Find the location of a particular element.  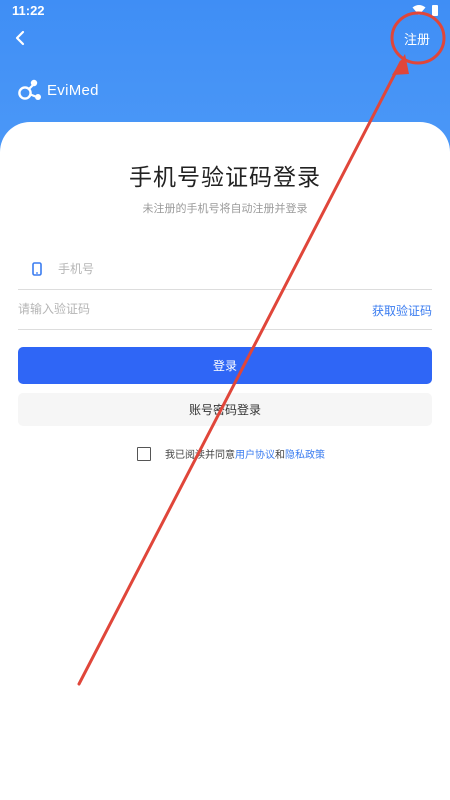

evimed-logo-icon is located at coordinates (29, 89).